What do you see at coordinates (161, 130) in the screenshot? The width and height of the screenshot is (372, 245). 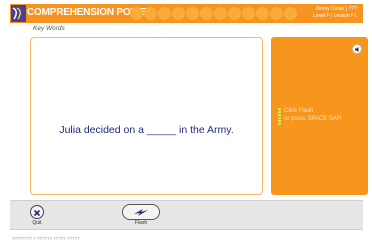 I see `sentence-blank: _____` at bounding box center [161, 130].